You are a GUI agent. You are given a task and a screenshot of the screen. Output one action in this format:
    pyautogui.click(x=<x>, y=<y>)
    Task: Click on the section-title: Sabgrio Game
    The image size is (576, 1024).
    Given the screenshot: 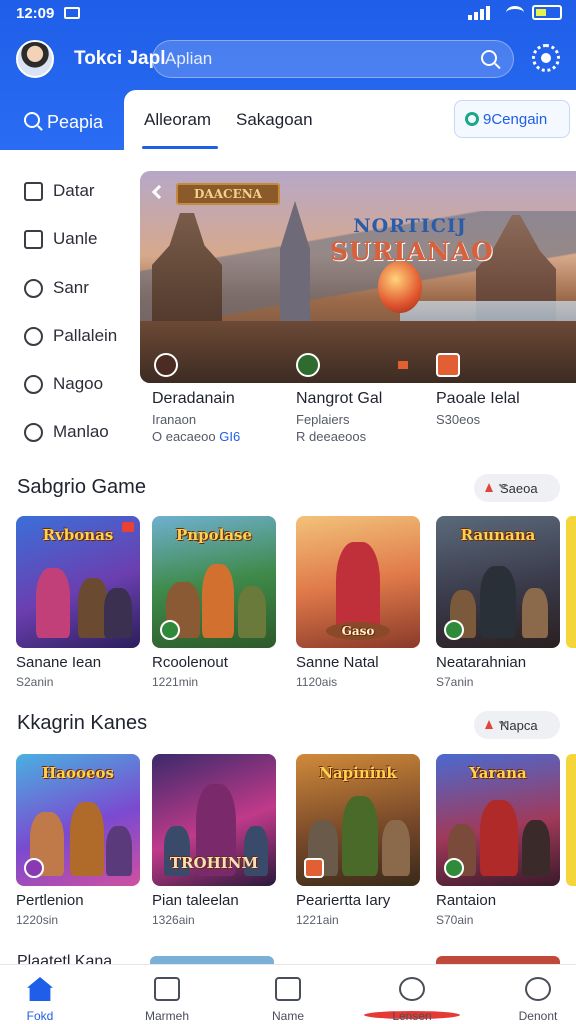 What is the action you would take?
    pyautogui.click(x=81, y=487)
    